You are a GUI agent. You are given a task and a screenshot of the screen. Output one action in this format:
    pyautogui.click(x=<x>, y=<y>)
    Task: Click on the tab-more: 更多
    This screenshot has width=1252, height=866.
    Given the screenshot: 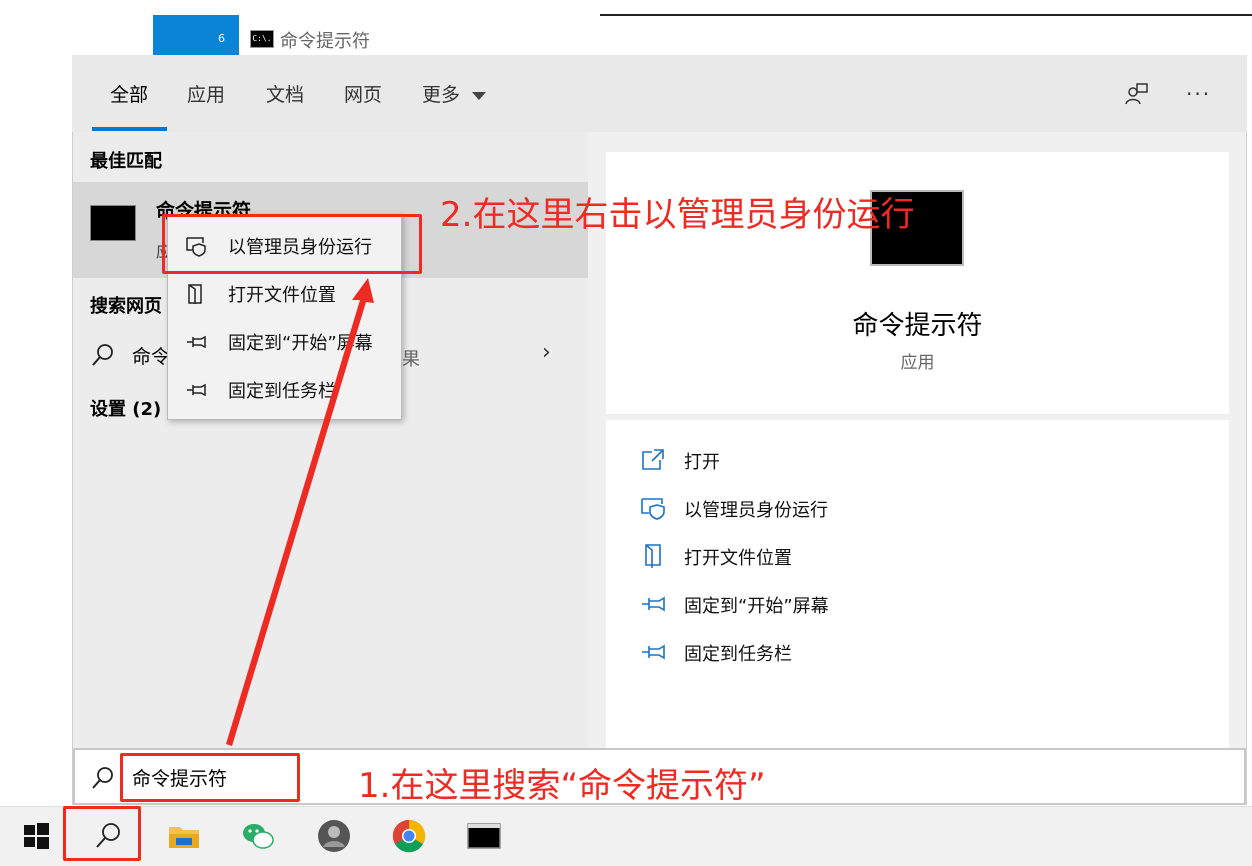 What is the action you would take?
    pyautogui.click(x=454, y=93)
    